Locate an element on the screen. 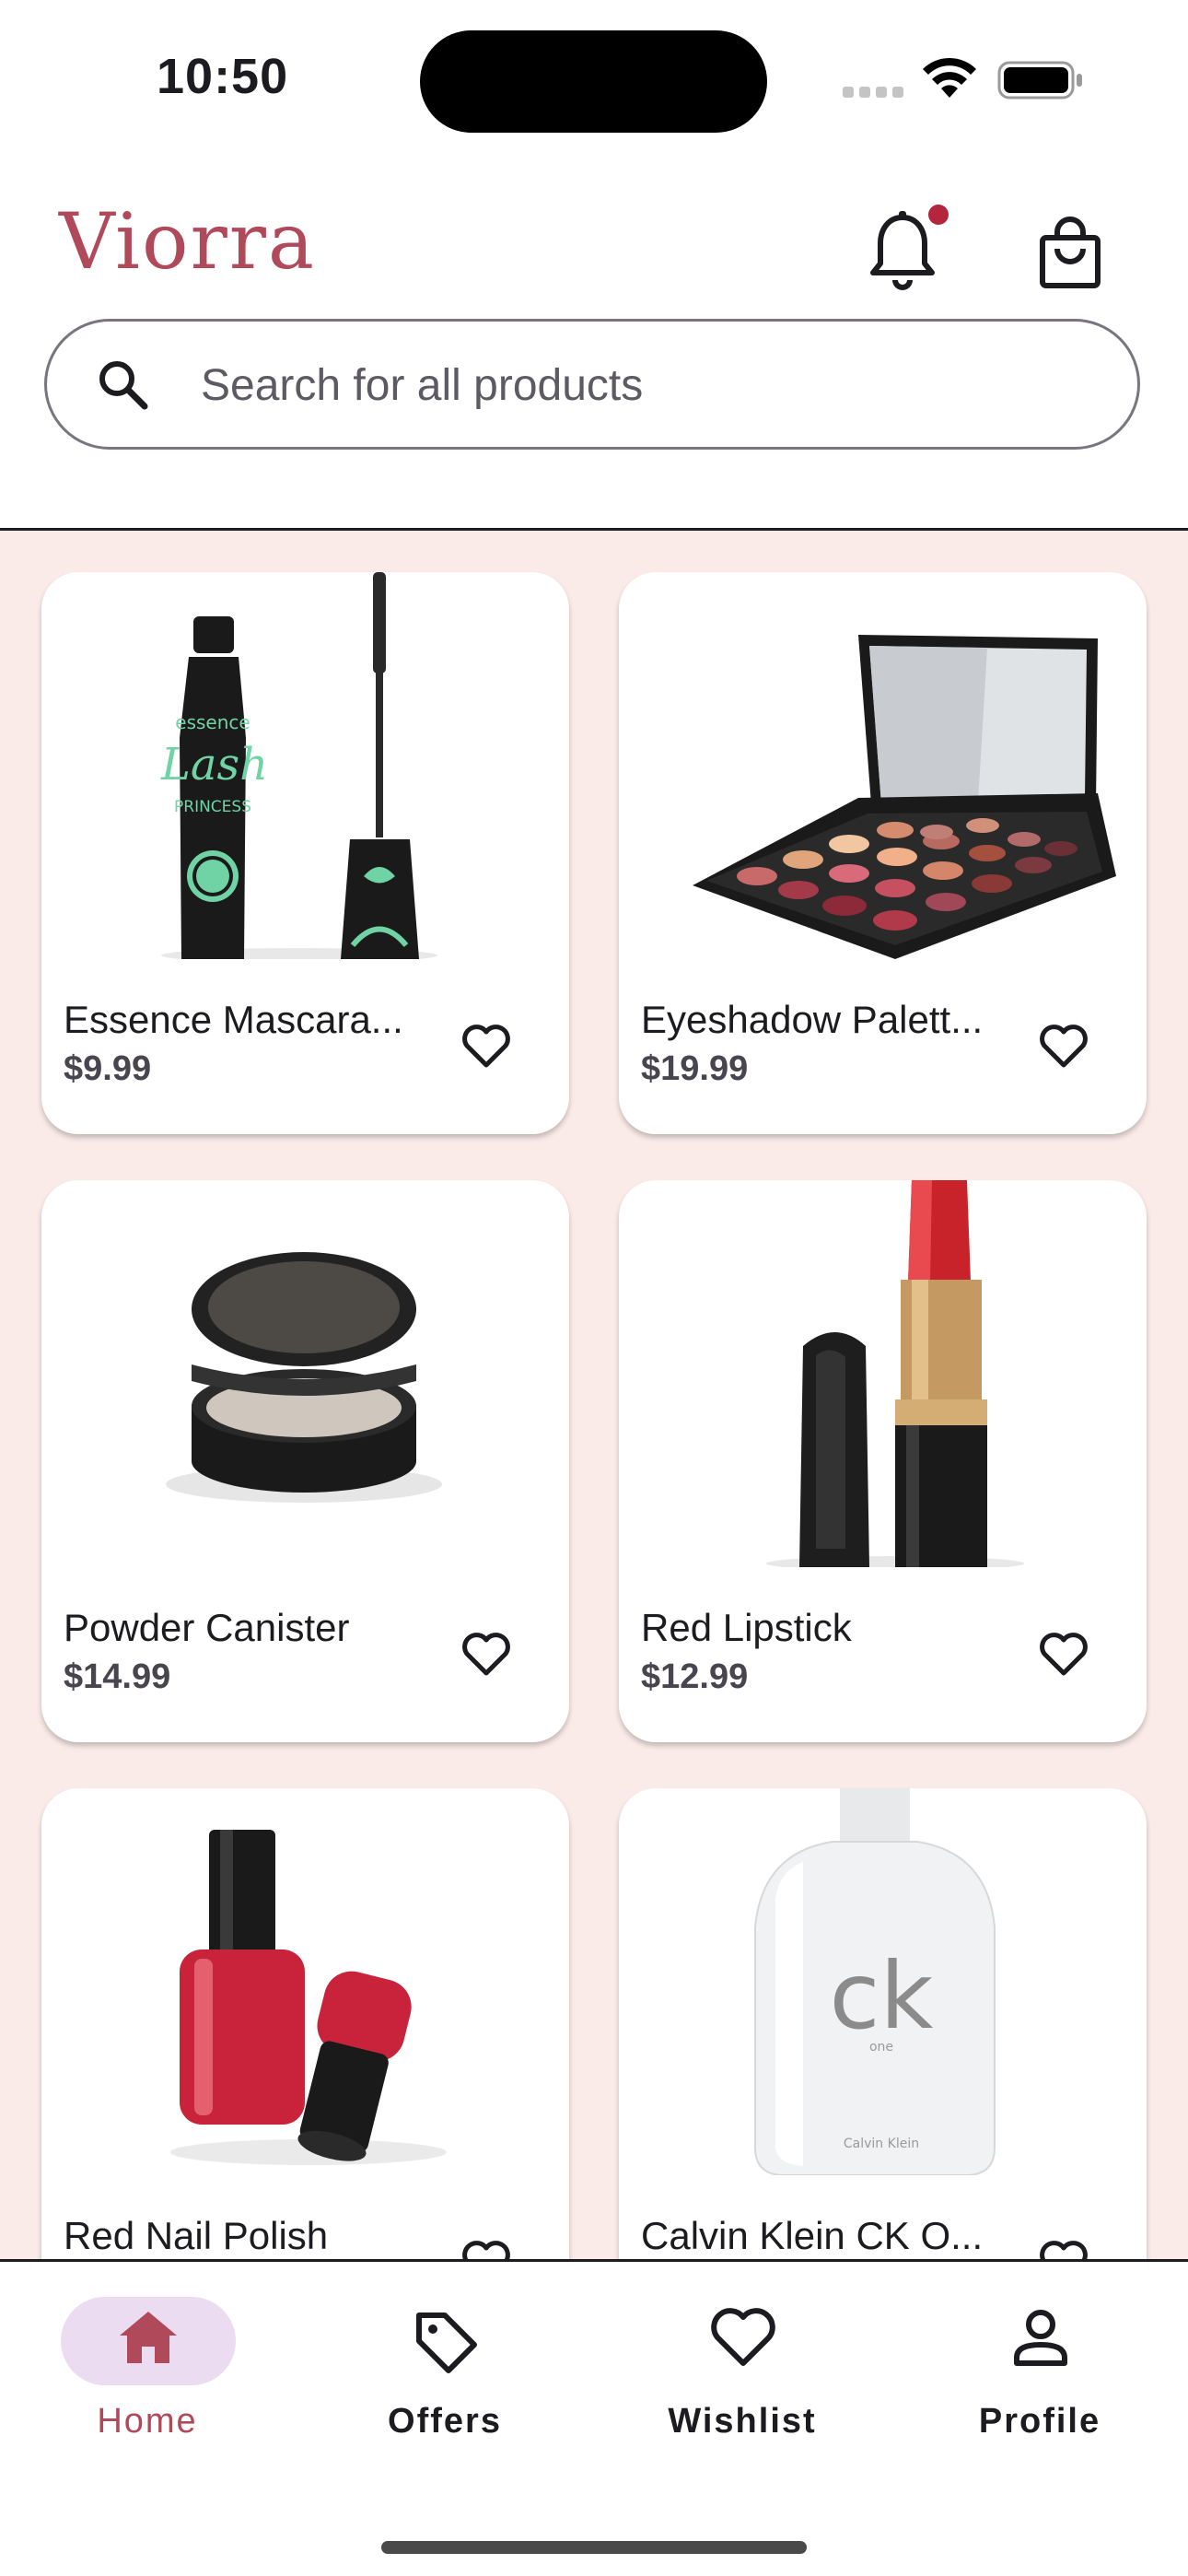 This screenshot has height=2576, width=1188. status-time: 10:50 is located at coordinates (223, 76).